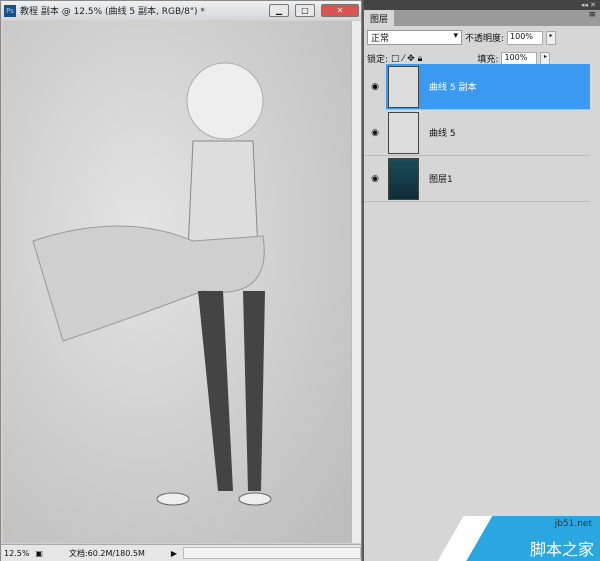 This screenshot has width=600, height=561. Describe the element at coordinates (594, 18) in the screenshot. I see `panel-menu-icon: ≡` at that location.